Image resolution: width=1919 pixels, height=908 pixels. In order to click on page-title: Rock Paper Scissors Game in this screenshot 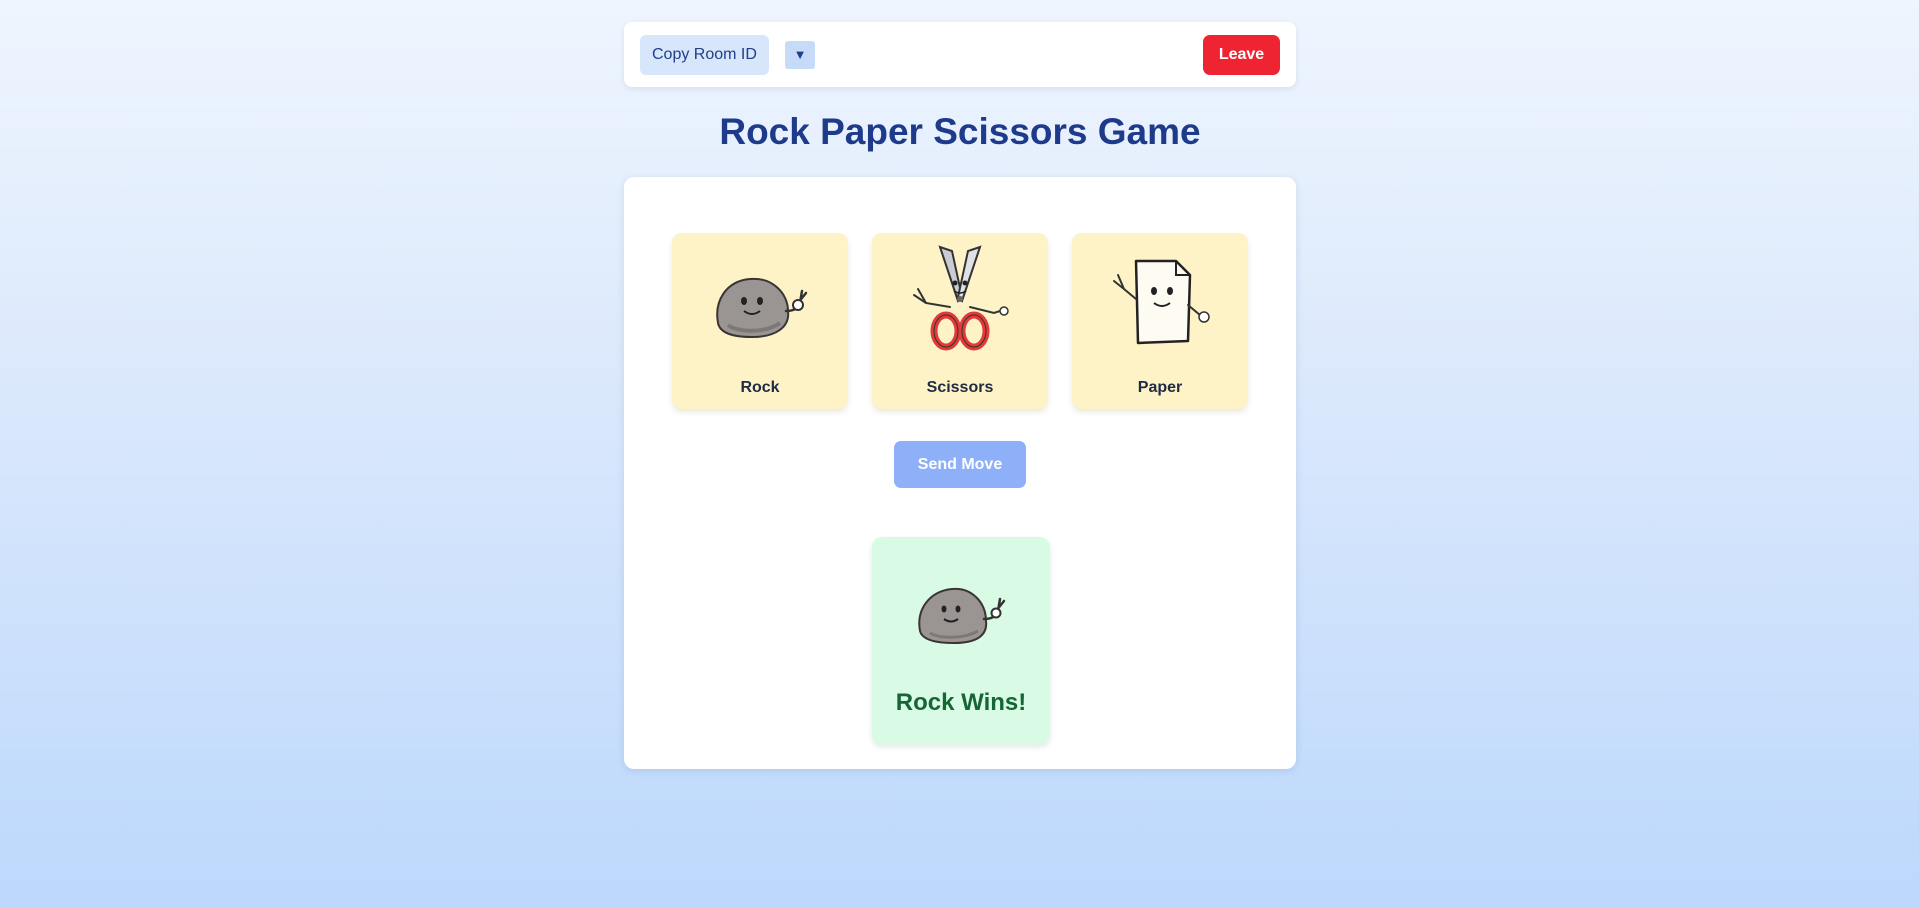, I will do `click(960, 131)`.